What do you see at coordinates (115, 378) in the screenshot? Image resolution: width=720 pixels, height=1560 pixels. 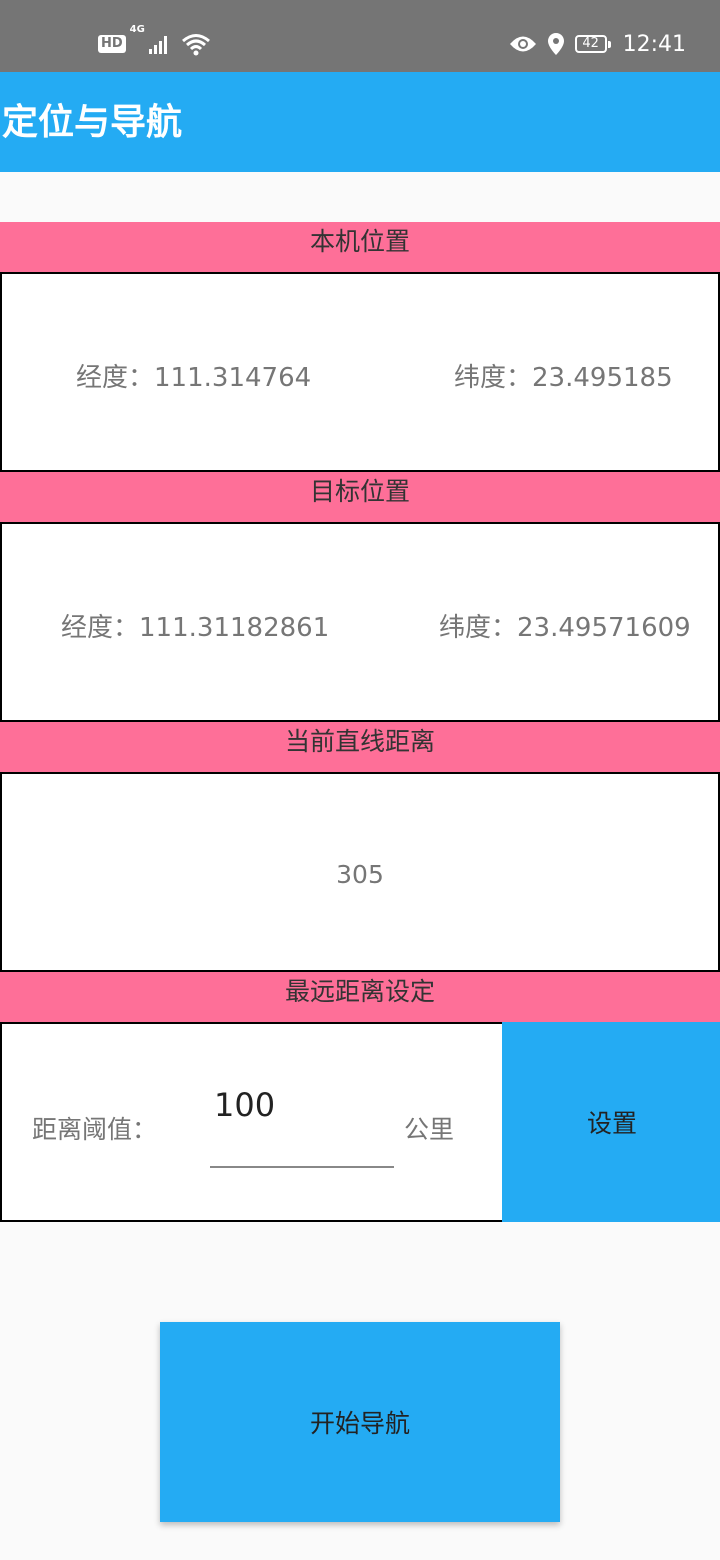 I see `local-longitude-label: 经度：` at bounding box center [115, 378].